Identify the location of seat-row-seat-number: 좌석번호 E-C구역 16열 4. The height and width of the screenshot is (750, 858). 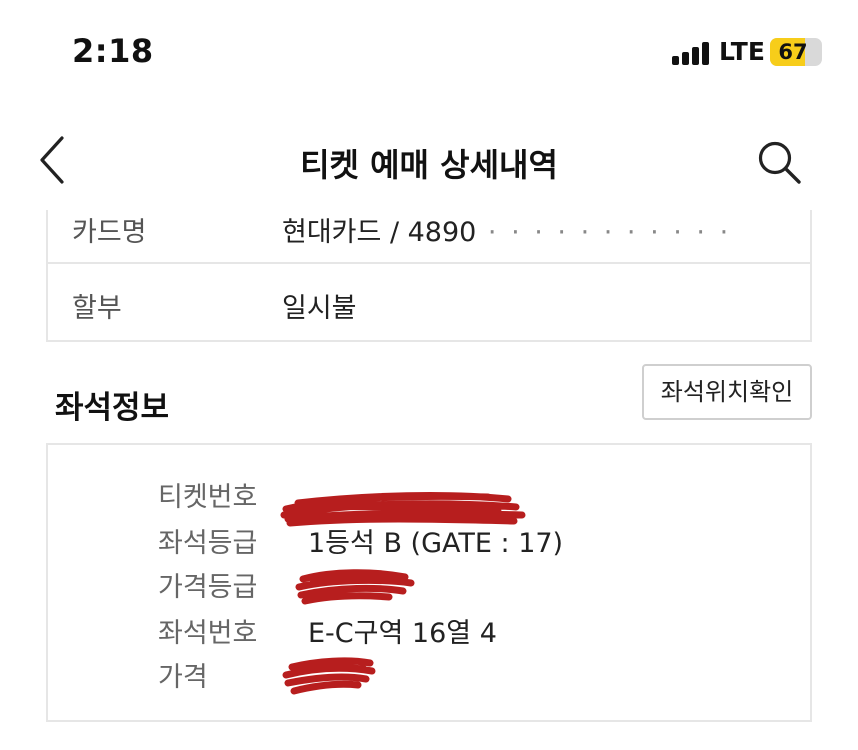
(429, 629).